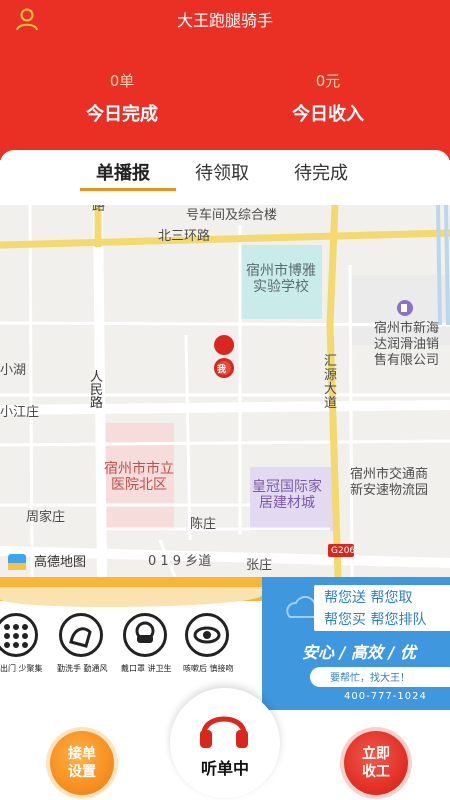  What do you see at coordinates (82, 668) in the screenshot?
I see `tip-wash-hands-text: 勤洗手 勤通风` at bounding box center [82, 668].